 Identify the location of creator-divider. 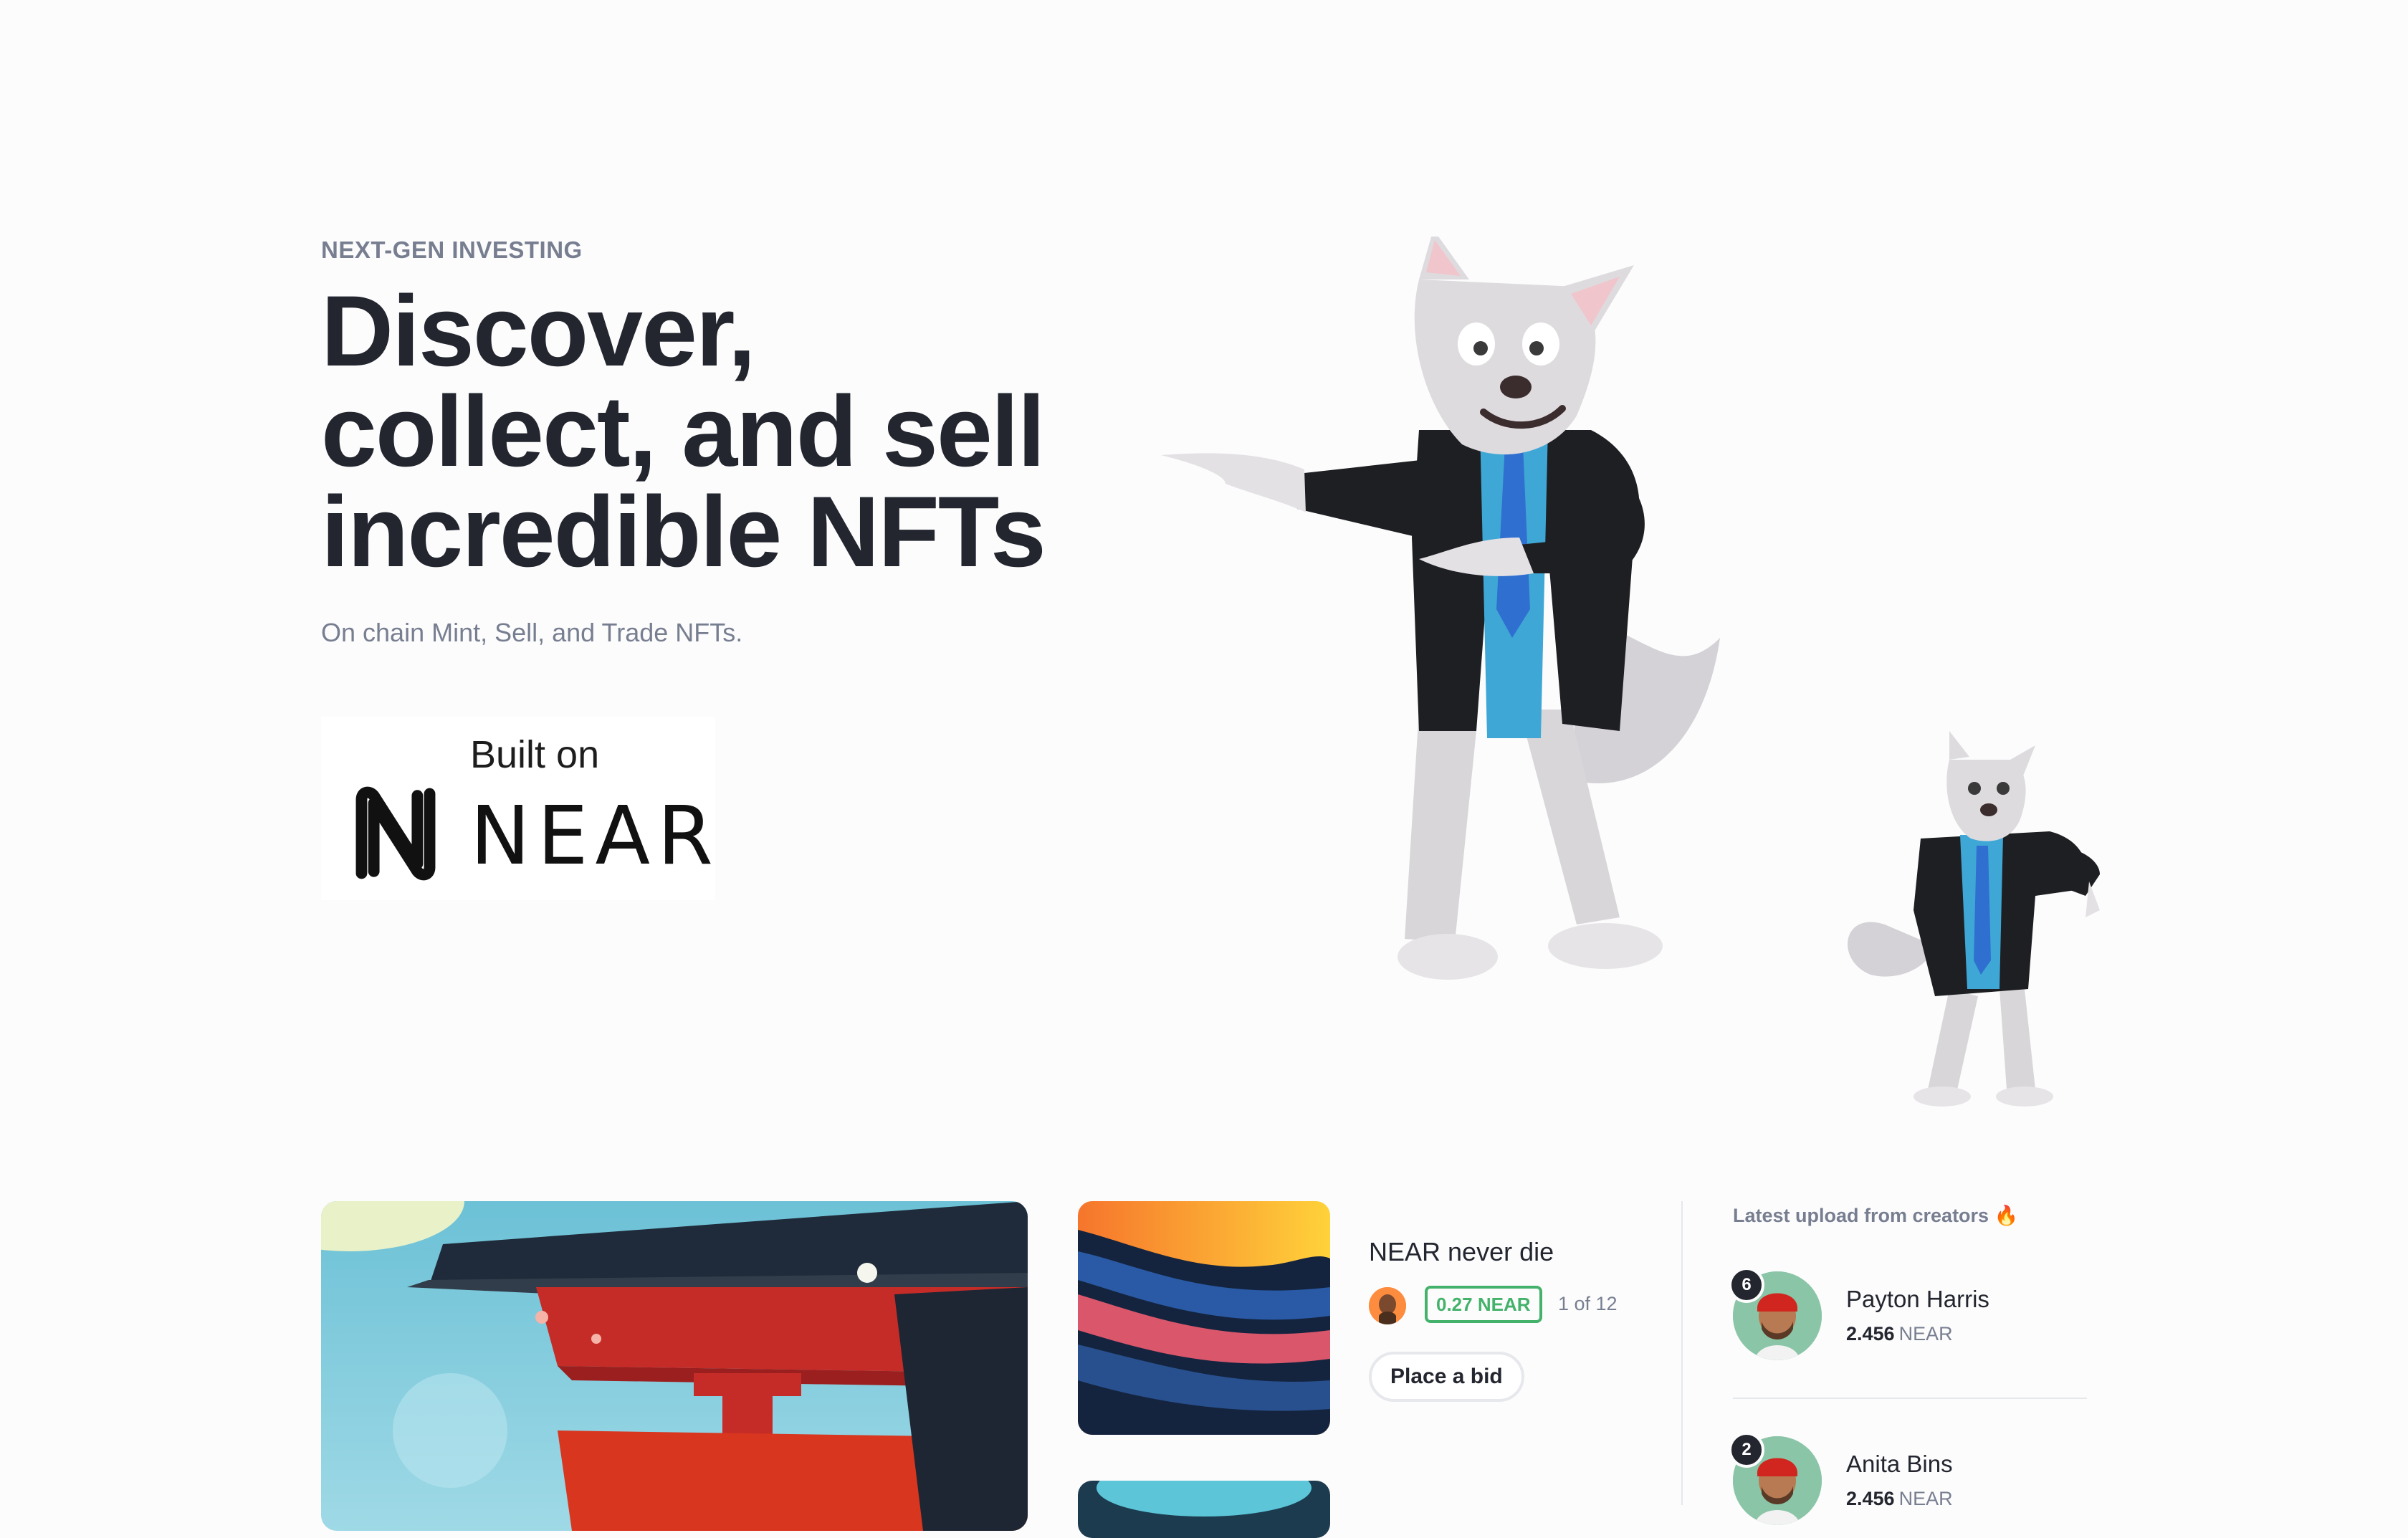
(1910, 1398).